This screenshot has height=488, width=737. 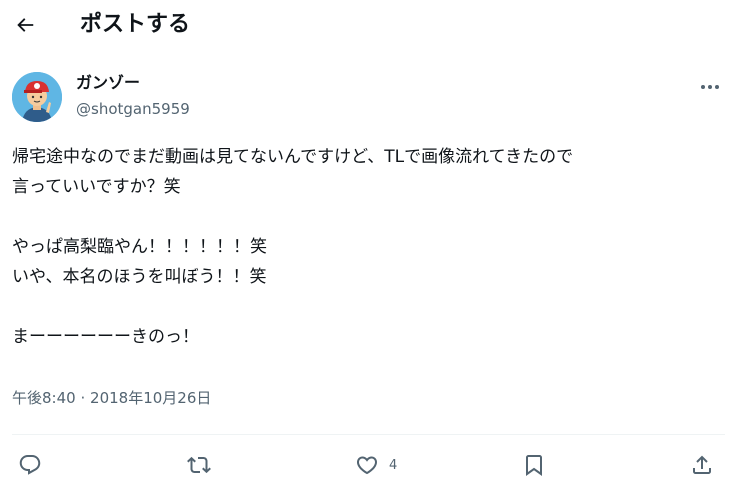 What do you see at coordinates (108, 83) in the screenshot?
I see `author-name: ガンゾー` at bounding box center [108, 83].